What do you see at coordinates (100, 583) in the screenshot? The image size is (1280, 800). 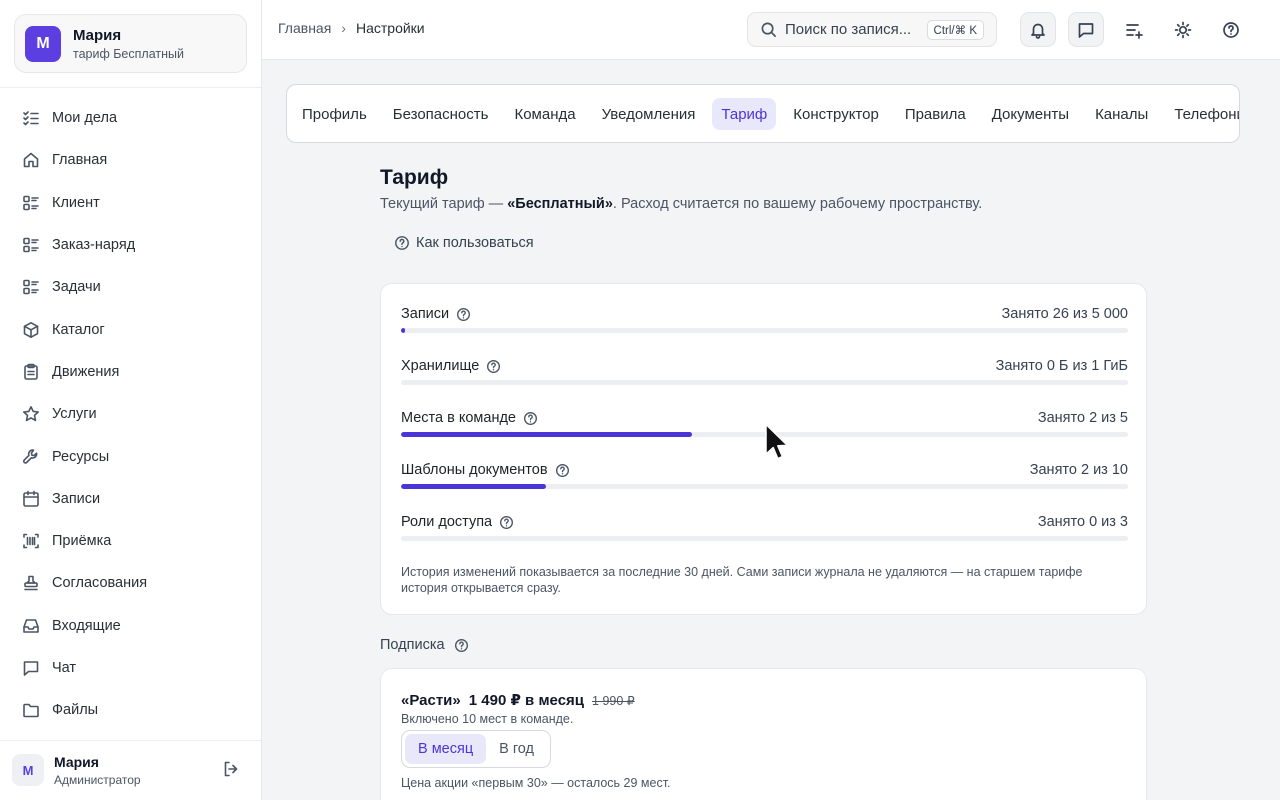 I see `sidebar-item-label: Согласования` at bounding box center [100, 583].